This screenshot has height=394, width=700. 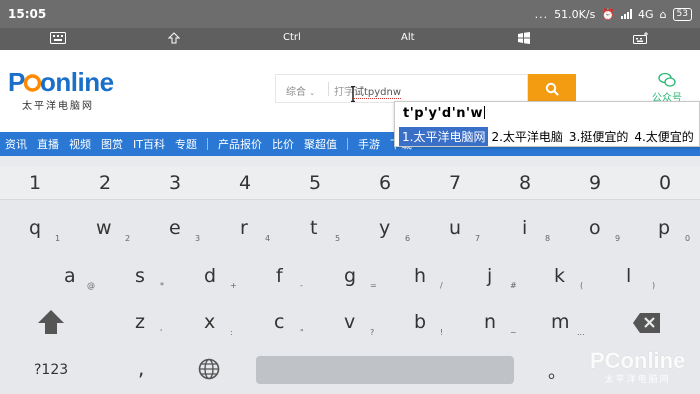 I want to click on network-type: 4G, so click(x=646, y=14).